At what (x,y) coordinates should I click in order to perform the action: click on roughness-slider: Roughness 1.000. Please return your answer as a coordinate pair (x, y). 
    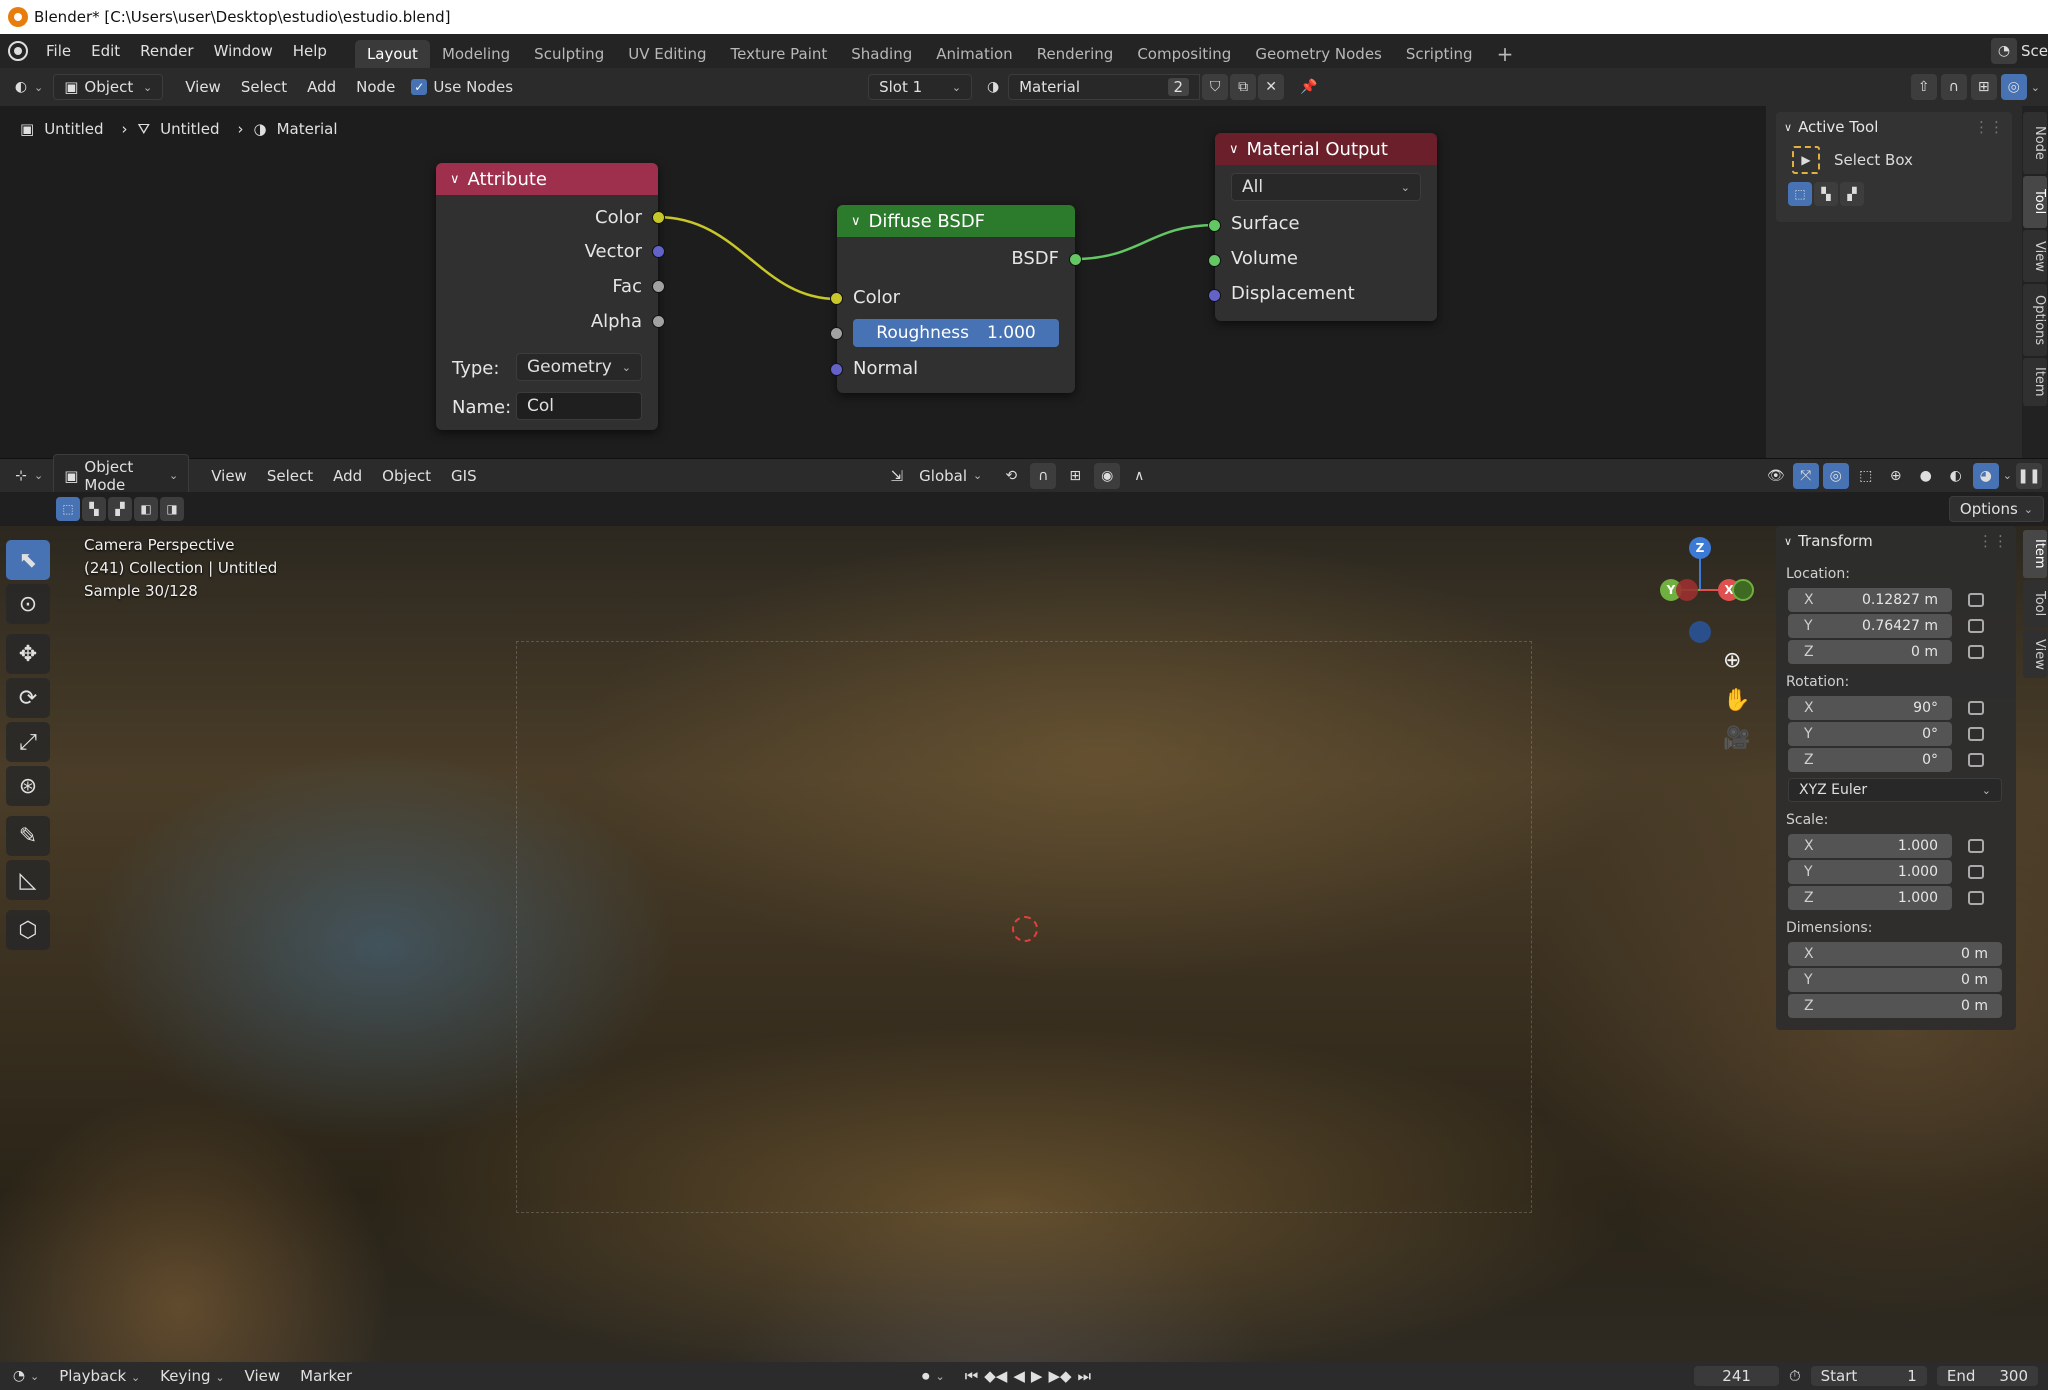
    Looking at the image, I should click on (956, 333).